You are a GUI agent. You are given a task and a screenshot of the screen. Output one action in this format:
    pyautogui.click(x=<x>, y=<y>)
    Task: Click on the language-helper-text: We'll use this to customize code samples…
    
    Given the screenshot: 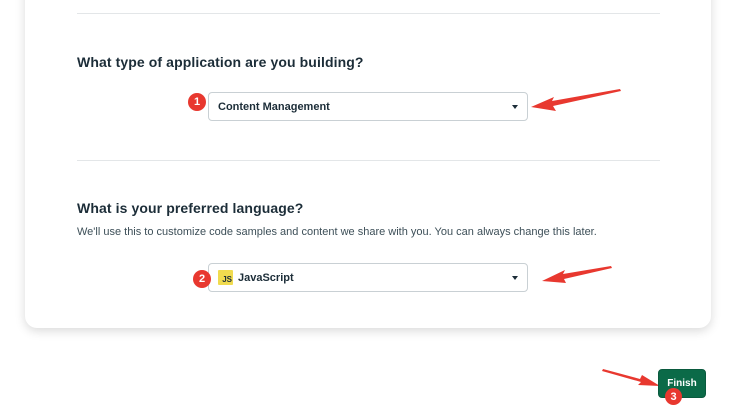 What is the action you would take?
    pyautogui.click(x=337, y=232)
    